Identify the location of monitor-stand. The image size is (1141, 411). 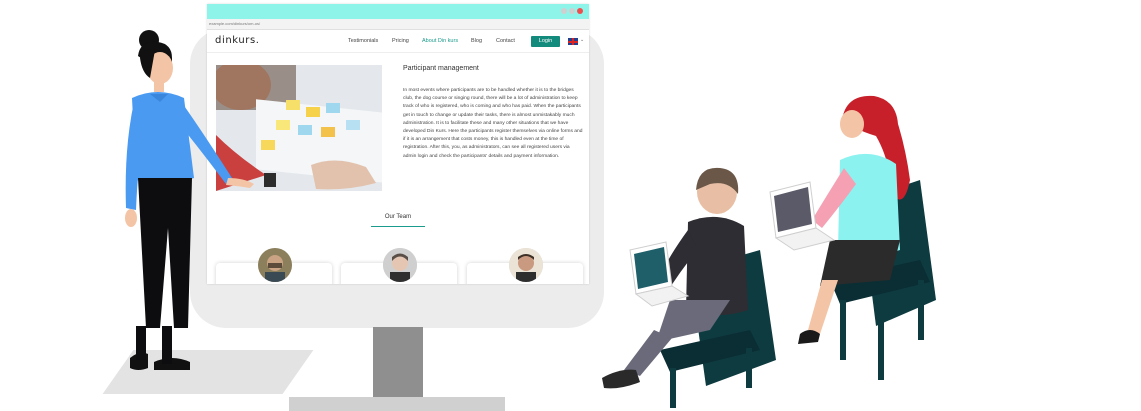
(398, 363).